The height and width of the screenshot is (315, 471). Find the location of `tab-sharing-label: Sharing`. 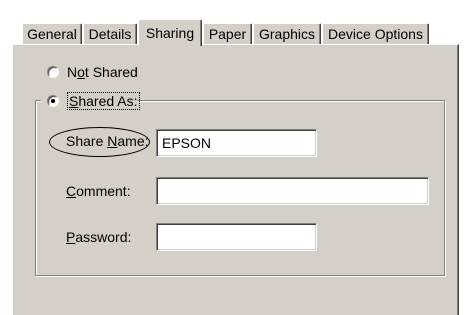

tab-sharing-label: Sharing is located at coordinates (170, 33).